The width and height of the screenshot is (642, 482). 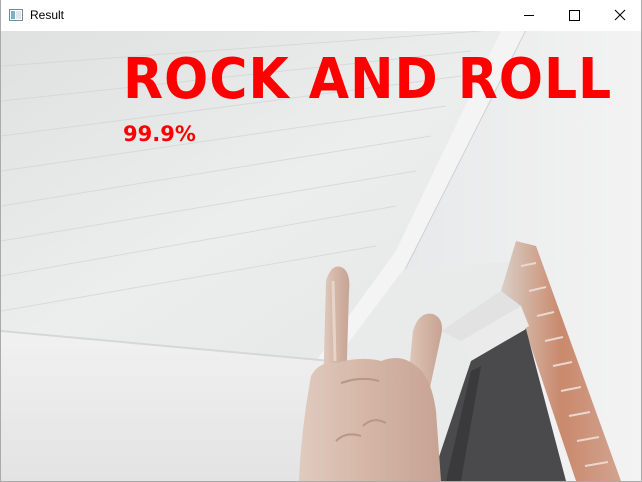 I want to click on maximize-icon, so click(x=574, y=15).